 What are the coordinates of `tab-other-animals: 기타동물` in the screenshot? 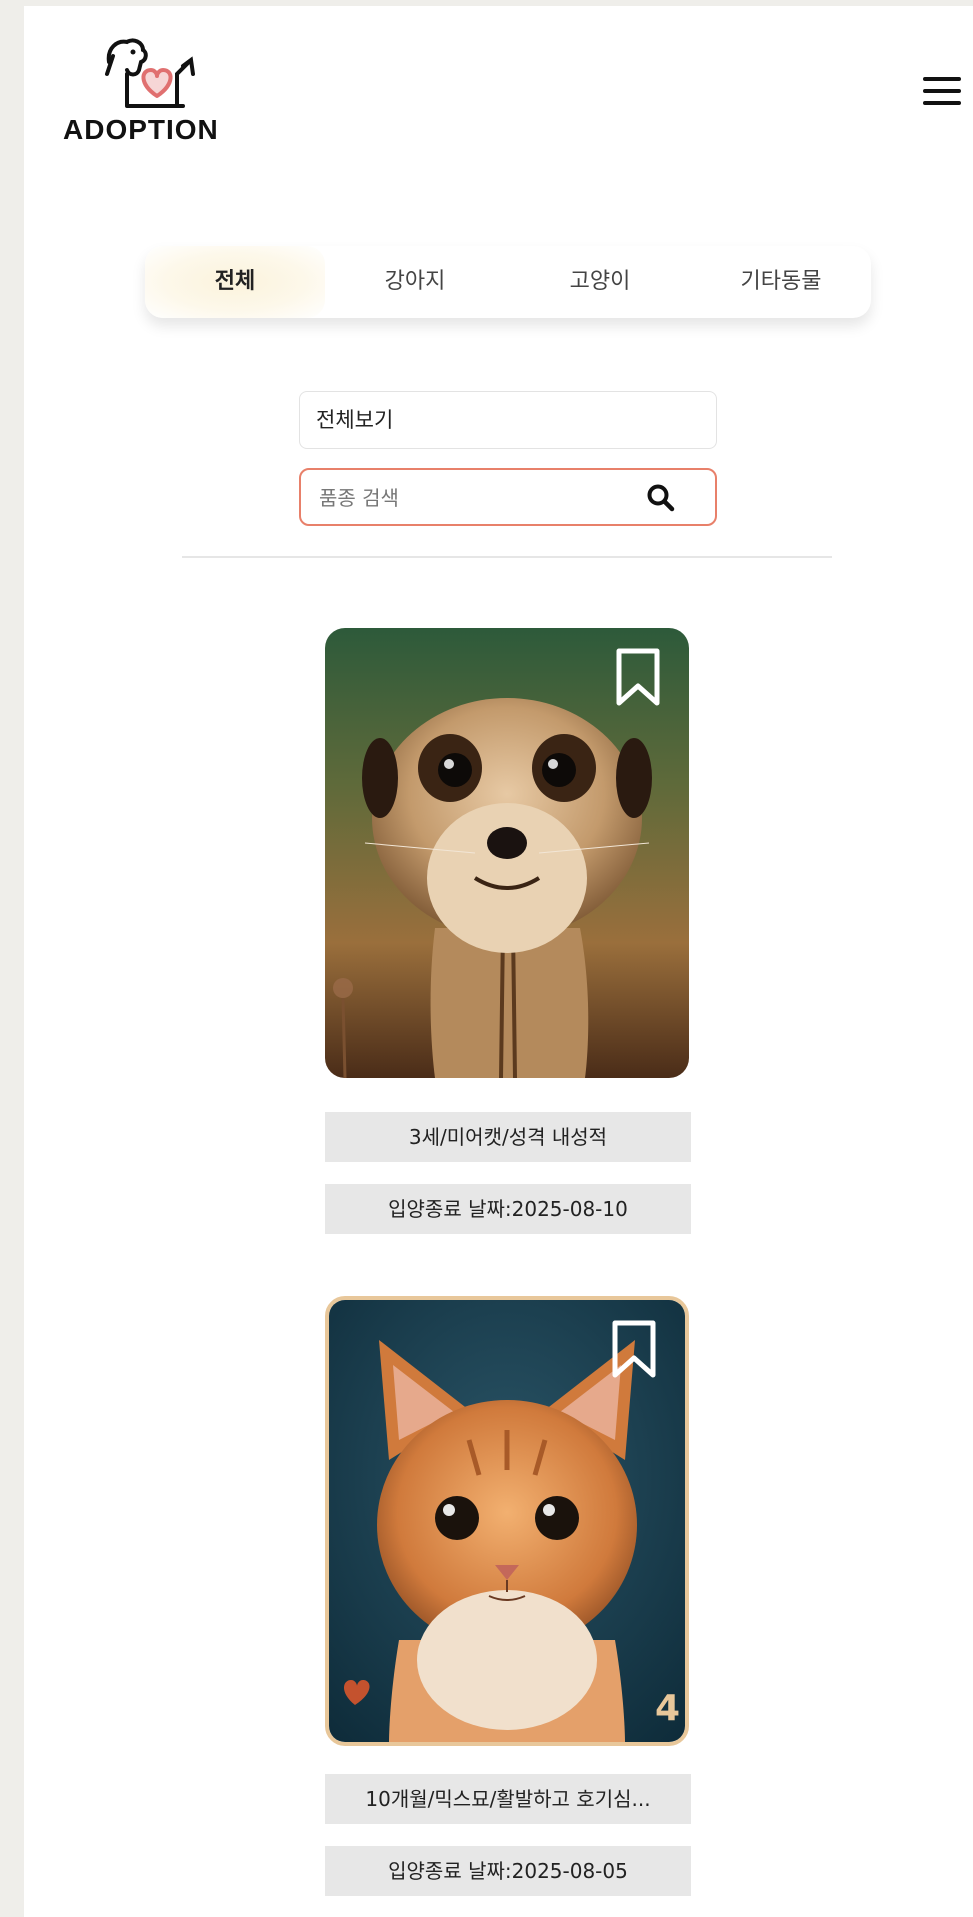 It's located at (781, 282).